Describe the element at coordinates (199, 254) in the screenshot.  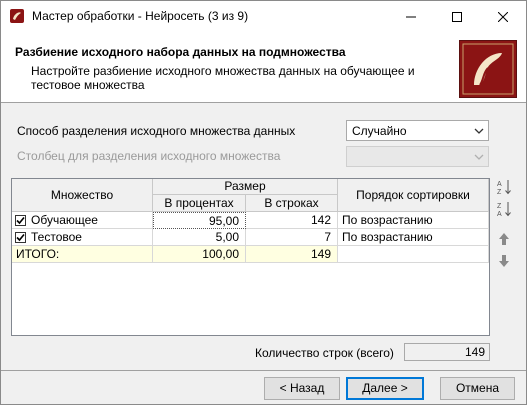
I see `total-row-percent: 100,00` at that location.